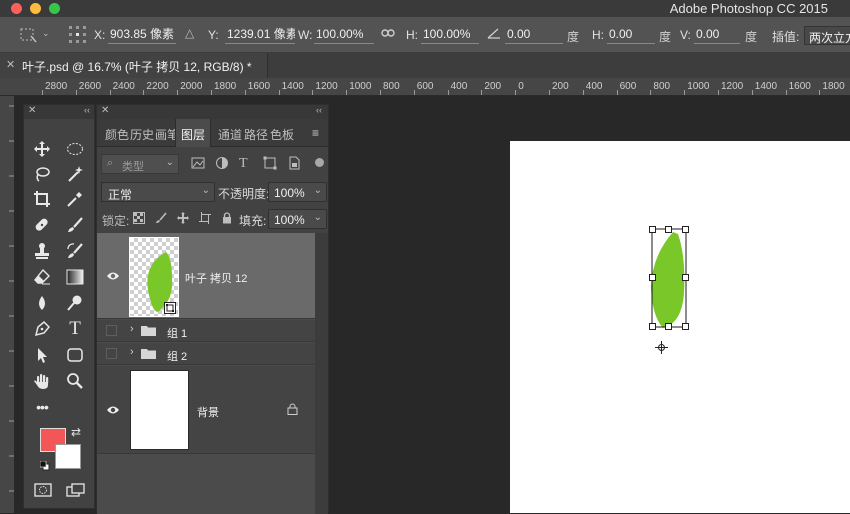 The width and height of the screenshot is (850, 514). What do you see at coordinates (158, 192) in the screenshot?
I see `blend-mode-select: 正常 ⌄` at bounding box center [158, 192].